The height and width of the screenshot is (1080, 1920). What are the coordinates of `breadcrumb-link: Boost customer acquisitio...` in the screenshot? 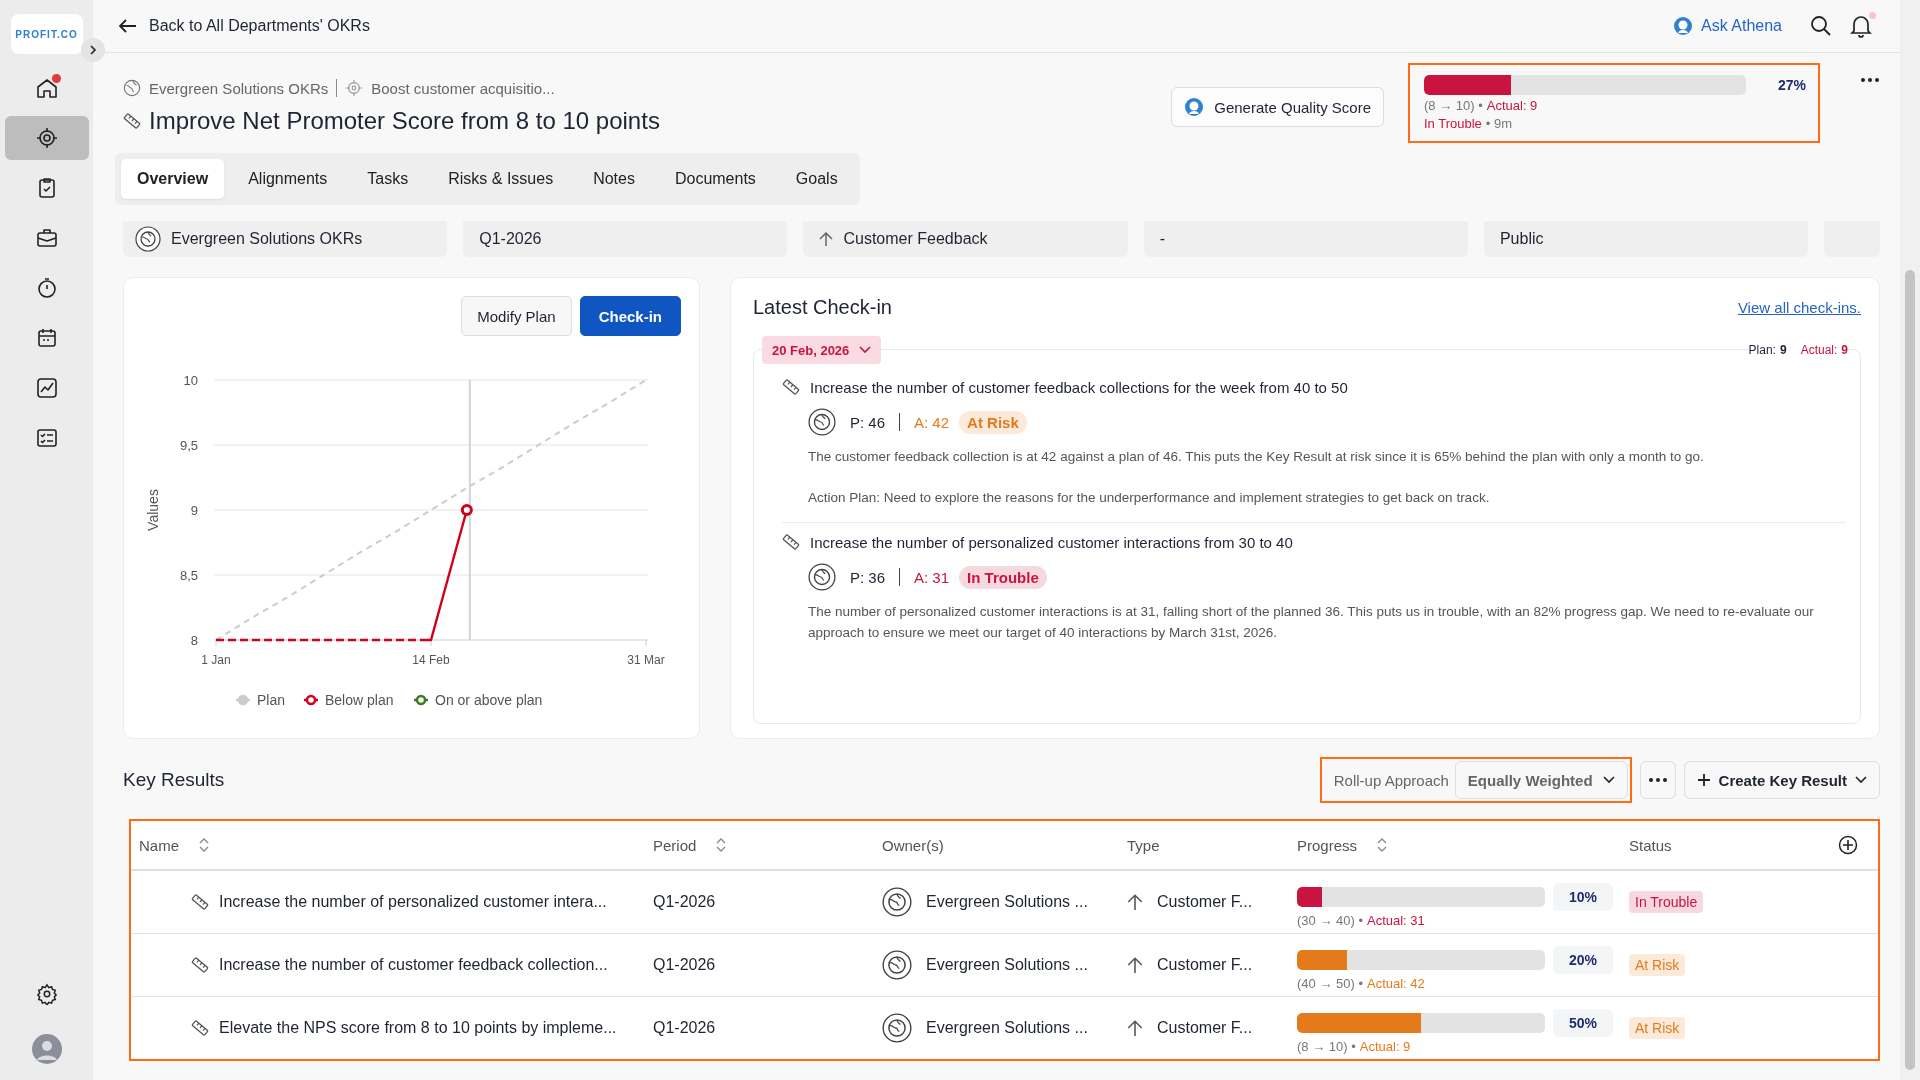 It's located at (450, 88).